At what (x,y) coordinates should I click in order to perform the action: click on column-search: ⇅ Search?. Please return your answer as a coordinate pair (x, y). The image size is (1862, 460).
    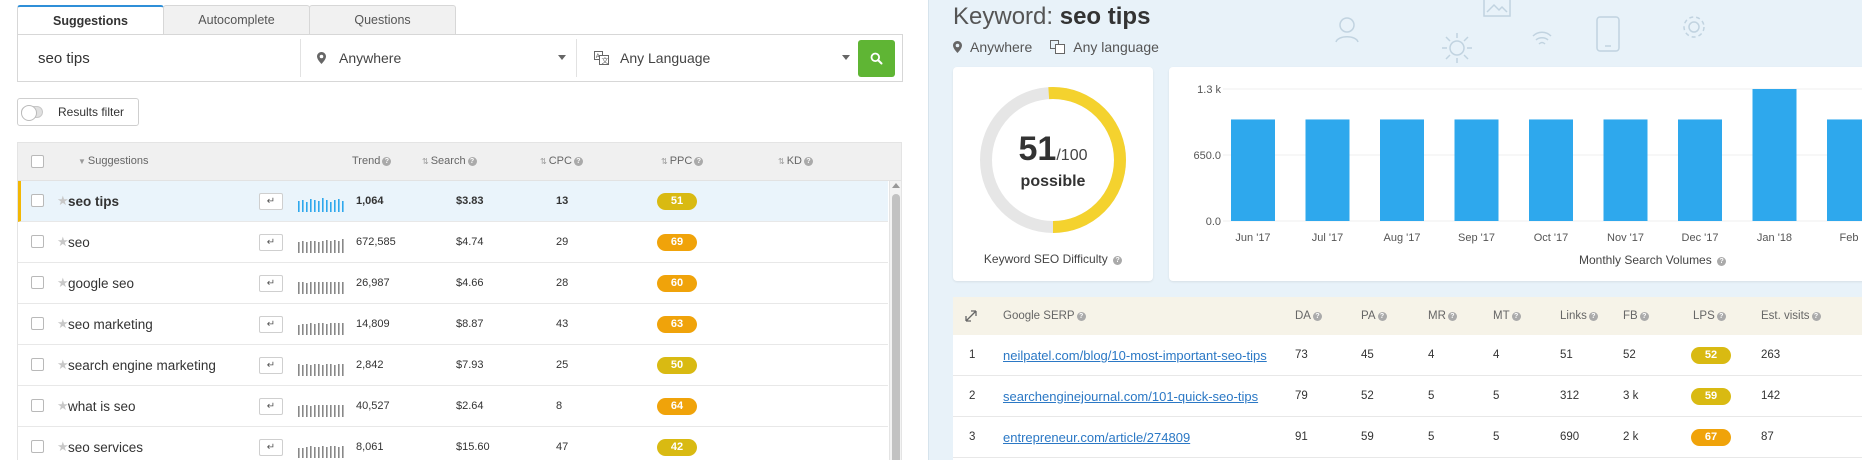
    Looking at the image, I should click on (449, 161).